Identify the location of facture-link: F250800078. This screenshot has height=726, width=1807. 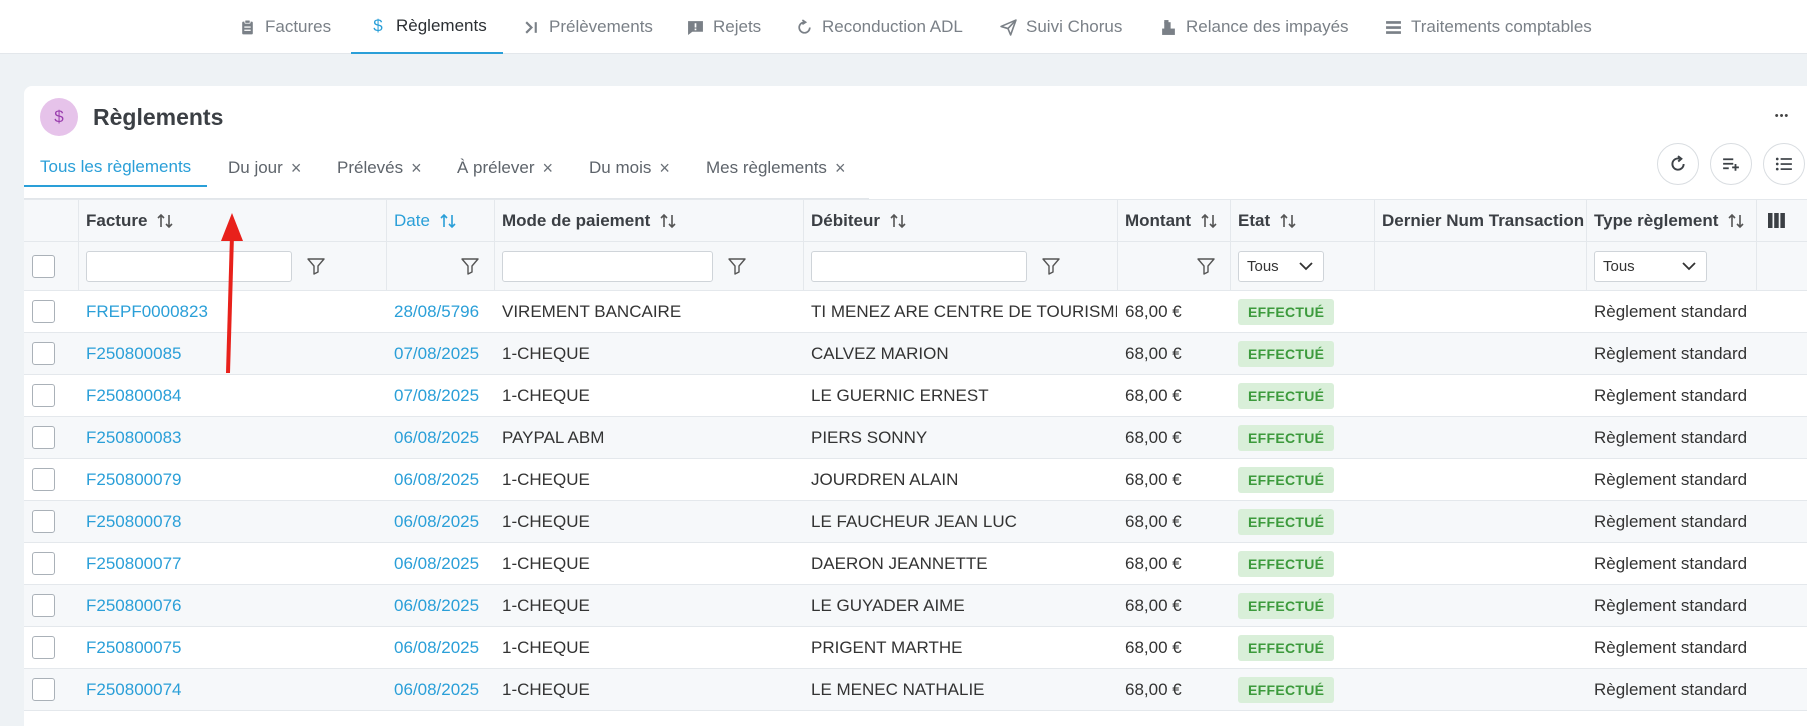
(133, 522).